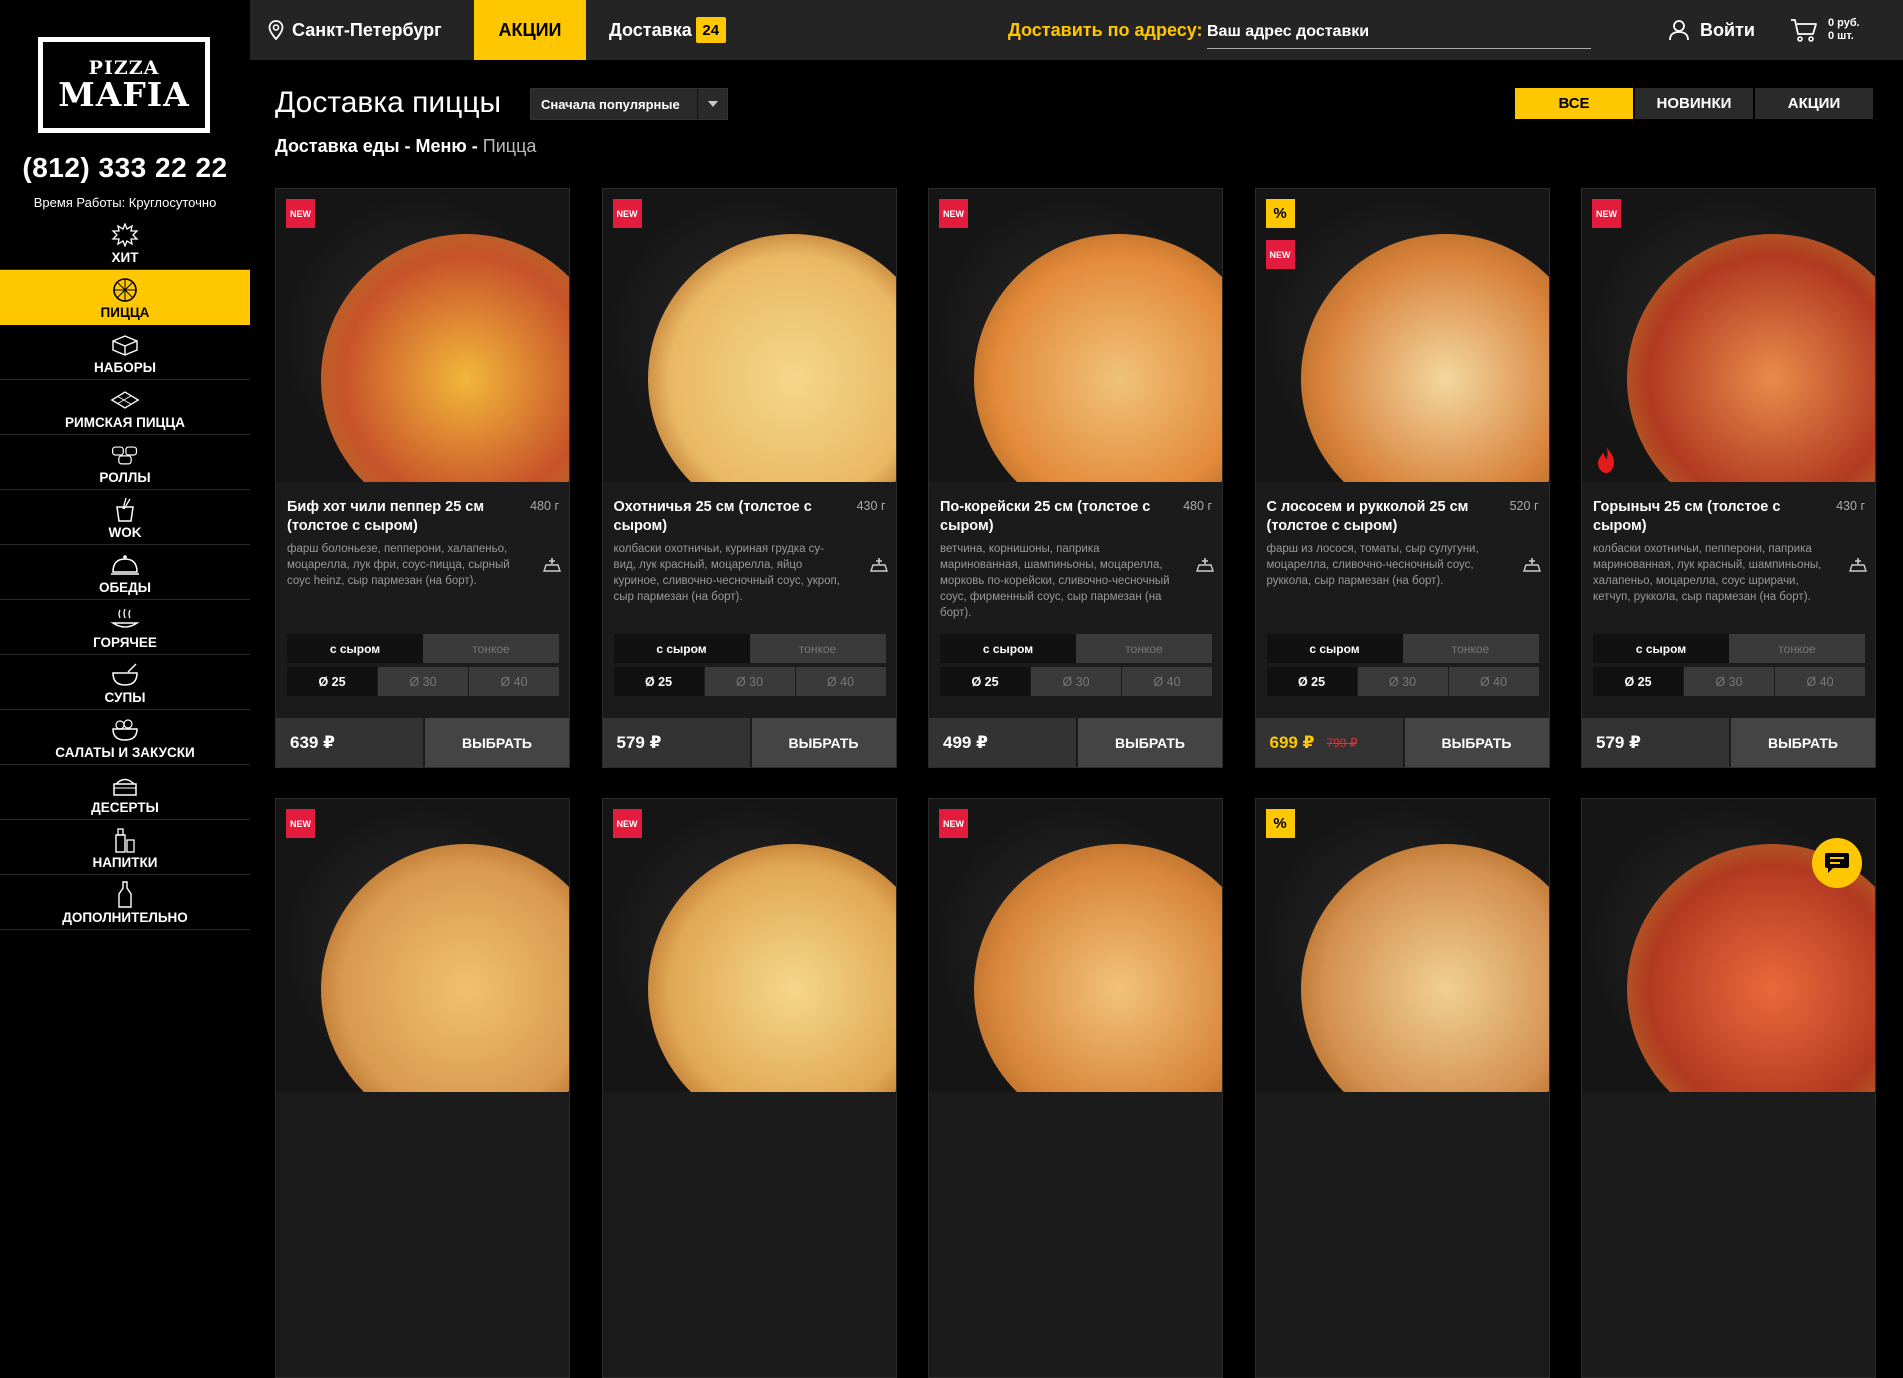 The height and width of the screenshot is (1378, 1903). Describe the element at coordinates (125, 477) in the screenshot. I see `sidebar-item-label: РОЛЛЫ` at that location.